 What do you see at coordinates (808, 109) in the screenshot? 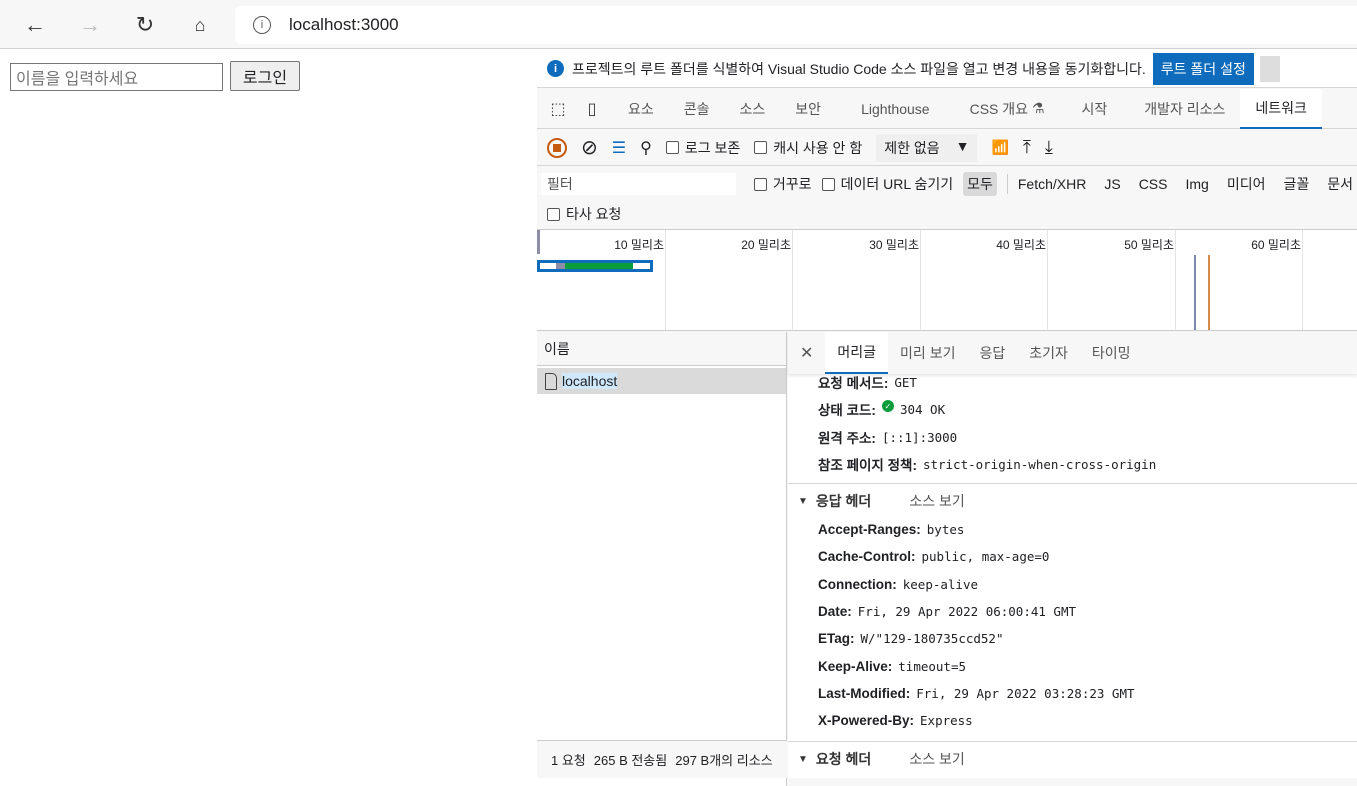
I see `tab-security: 보안` at bounding box center [808, 109].